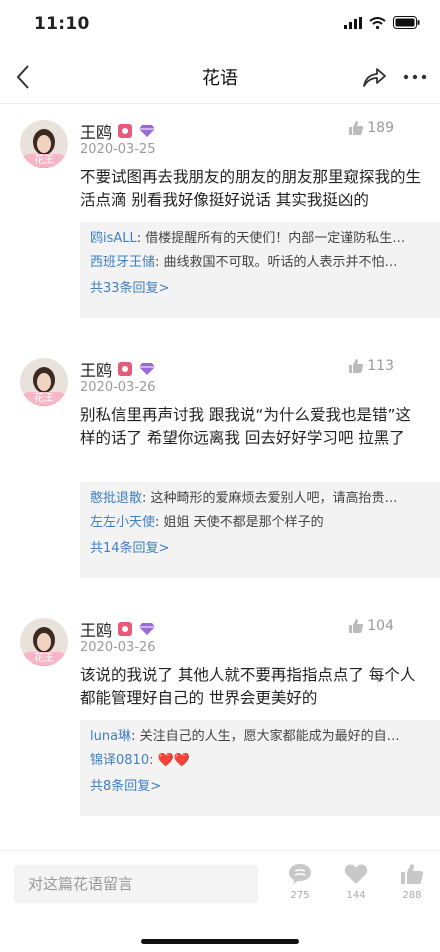 This screenshot has height=952, width=440. Describe the element at coordinates (136, 884) in the screenshot. I see `comment-input: 对这篇花语留言` at that location.